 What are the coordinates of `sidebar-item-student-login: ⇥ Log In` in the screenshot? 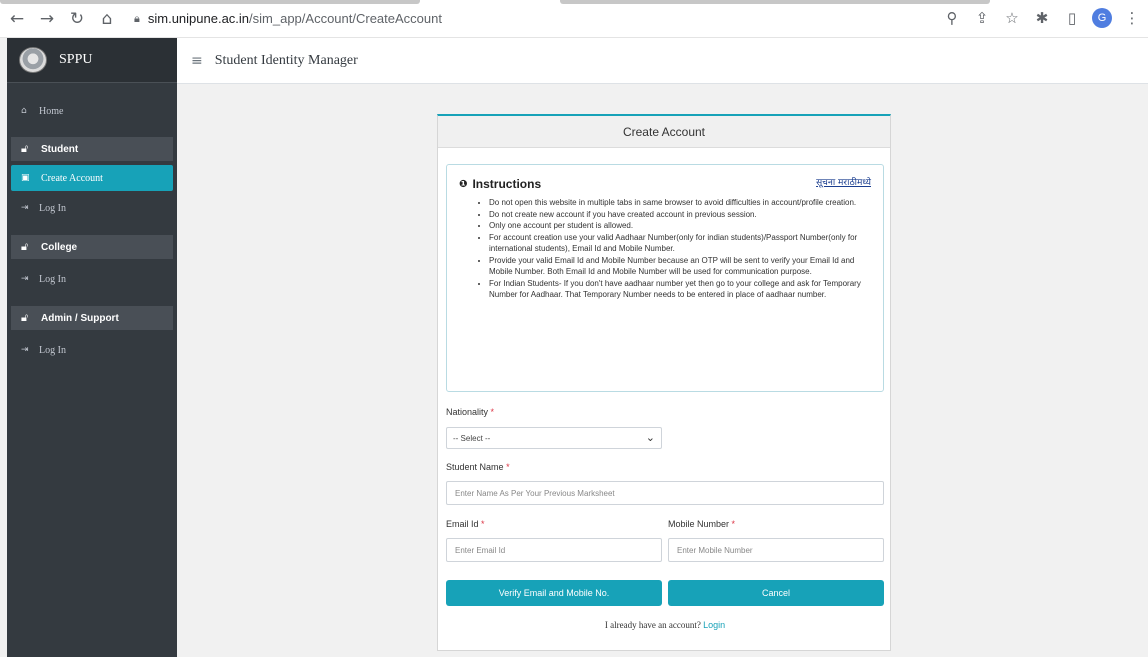 It's located at (92, 208).